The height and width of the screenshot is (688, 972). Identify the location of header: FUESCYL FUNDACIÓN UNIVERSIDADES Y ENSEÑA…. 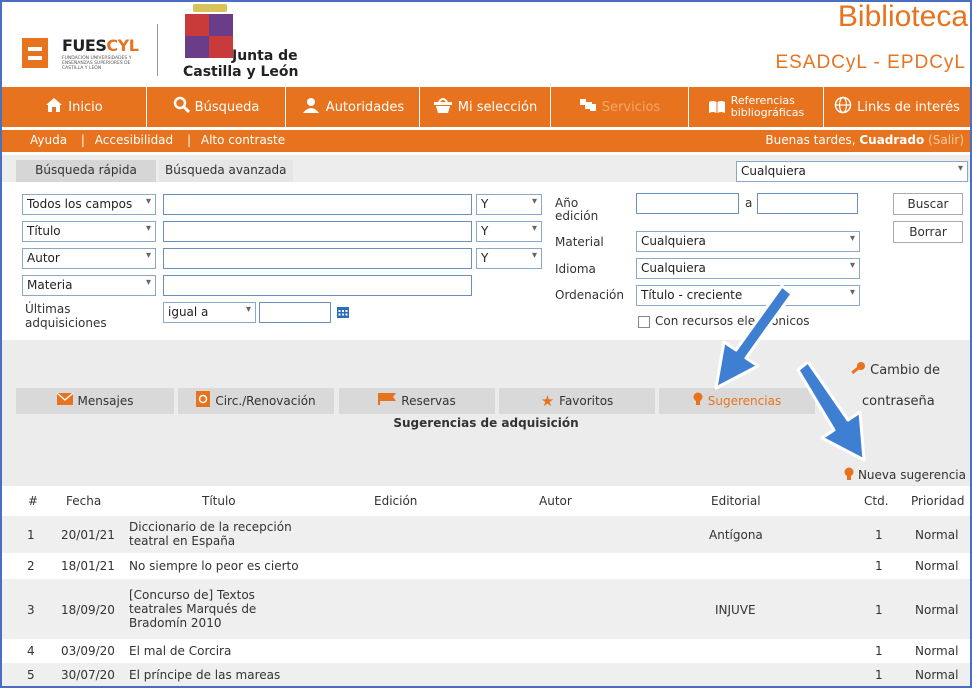
(486, 44).